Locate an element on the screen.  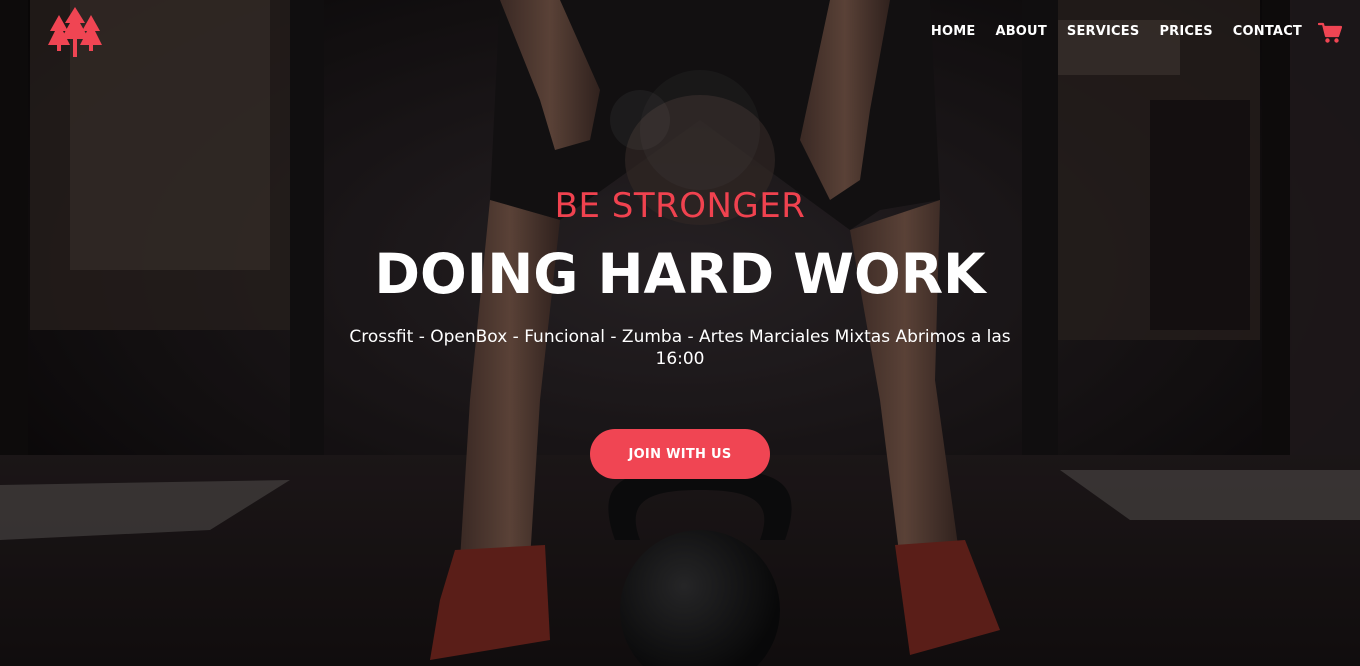
nav-item-home: HOME is located at coordinates (953, 31).